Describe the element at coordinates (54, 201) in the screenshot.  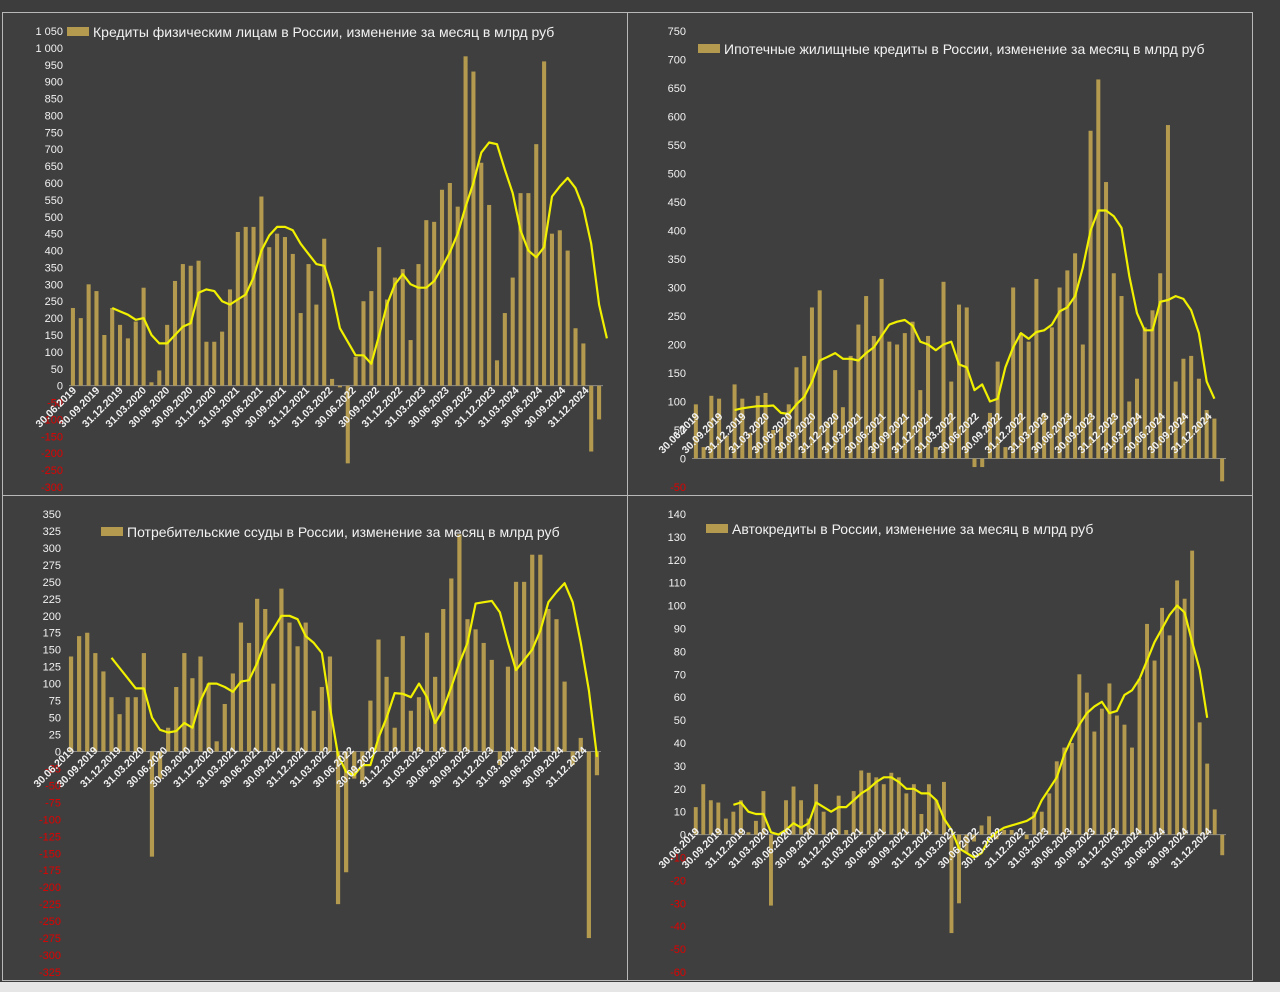
I see `y-tick-label: 550` at that location.